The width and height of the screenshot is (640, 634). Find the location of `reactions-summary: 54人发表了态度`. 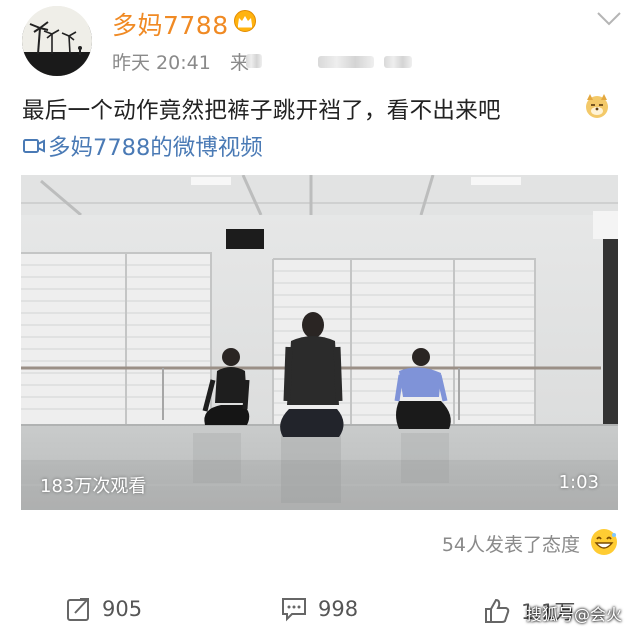

reactions-summary: 54人发表了态度 is located at coordinates (511, 543).